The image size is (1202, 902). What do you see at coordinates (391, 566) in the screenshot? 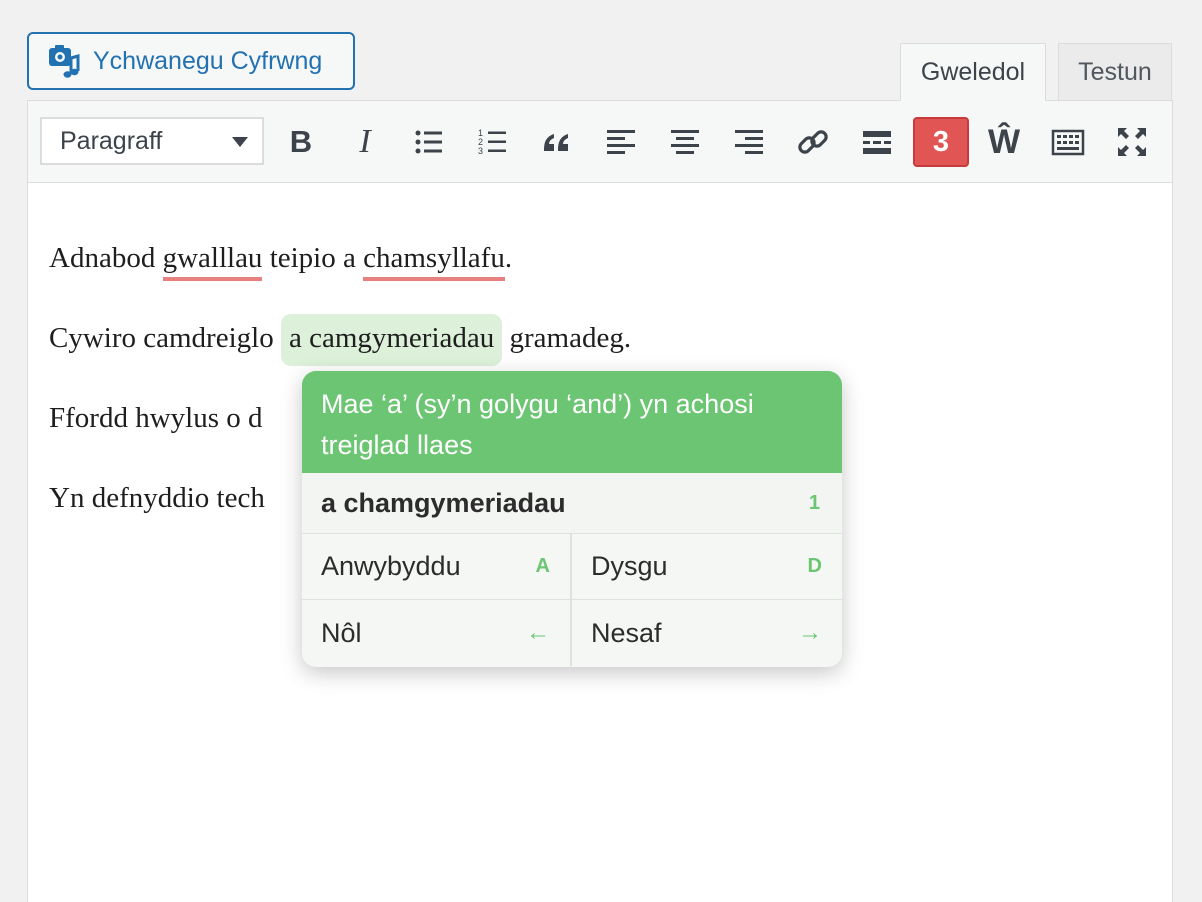
I see `ignore-label: Anwybyddu` at bounding box center [391, 566].